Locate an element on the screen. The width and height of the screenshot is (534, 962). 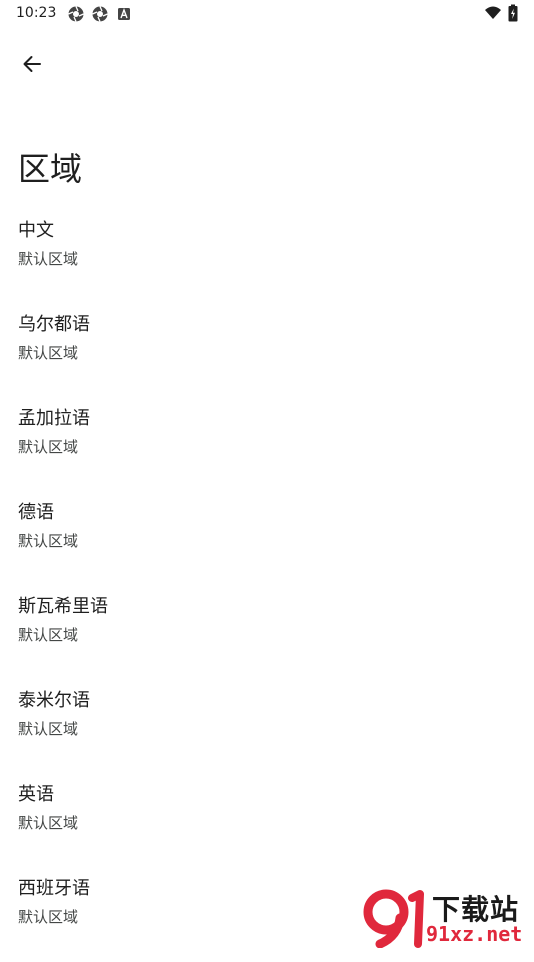
list-item-chinese: 中文 默认区域 is located at coordinates (267, 257).